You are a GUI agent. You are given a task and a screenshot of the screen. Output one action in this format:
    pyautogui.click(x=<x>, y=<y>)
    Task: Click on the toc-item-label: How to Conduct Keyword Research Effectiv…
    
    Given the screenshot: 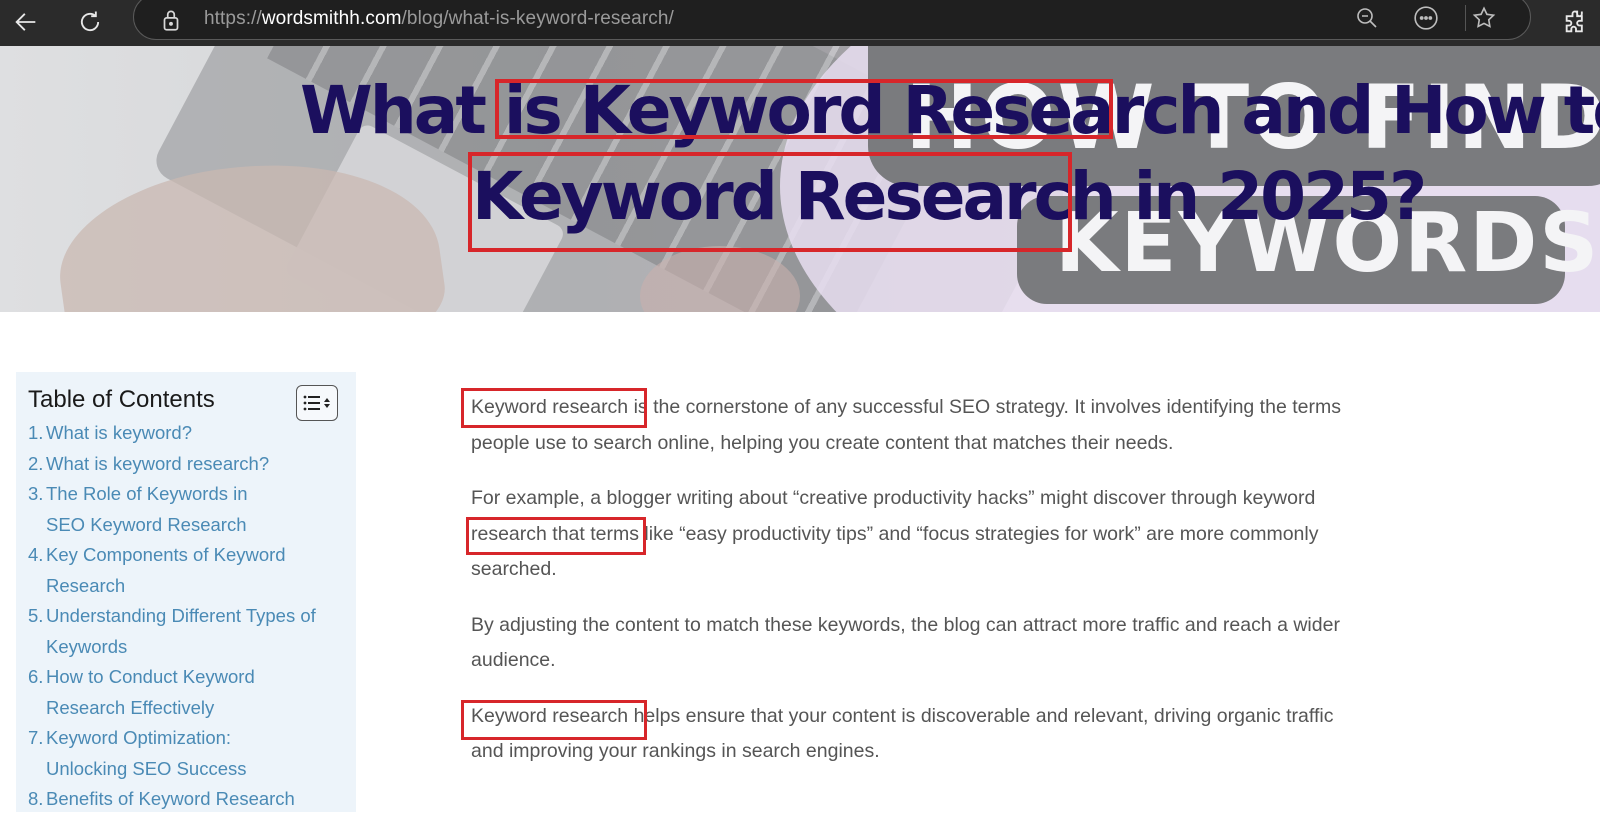 What is the action you would take?
    pyautogui.click(x=150, y=692)
    